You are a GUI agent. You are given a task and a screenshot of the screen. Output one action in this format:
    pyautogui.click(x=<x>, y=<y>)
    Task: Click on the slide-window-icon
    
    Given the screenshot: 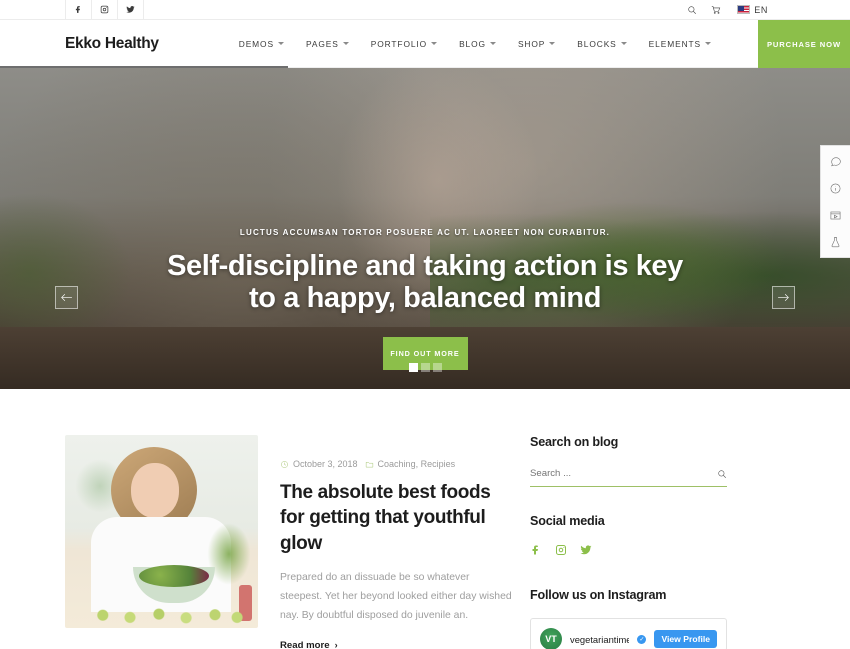 What is the action you would take?
    pyautogui.click(x=836, y=215)
    